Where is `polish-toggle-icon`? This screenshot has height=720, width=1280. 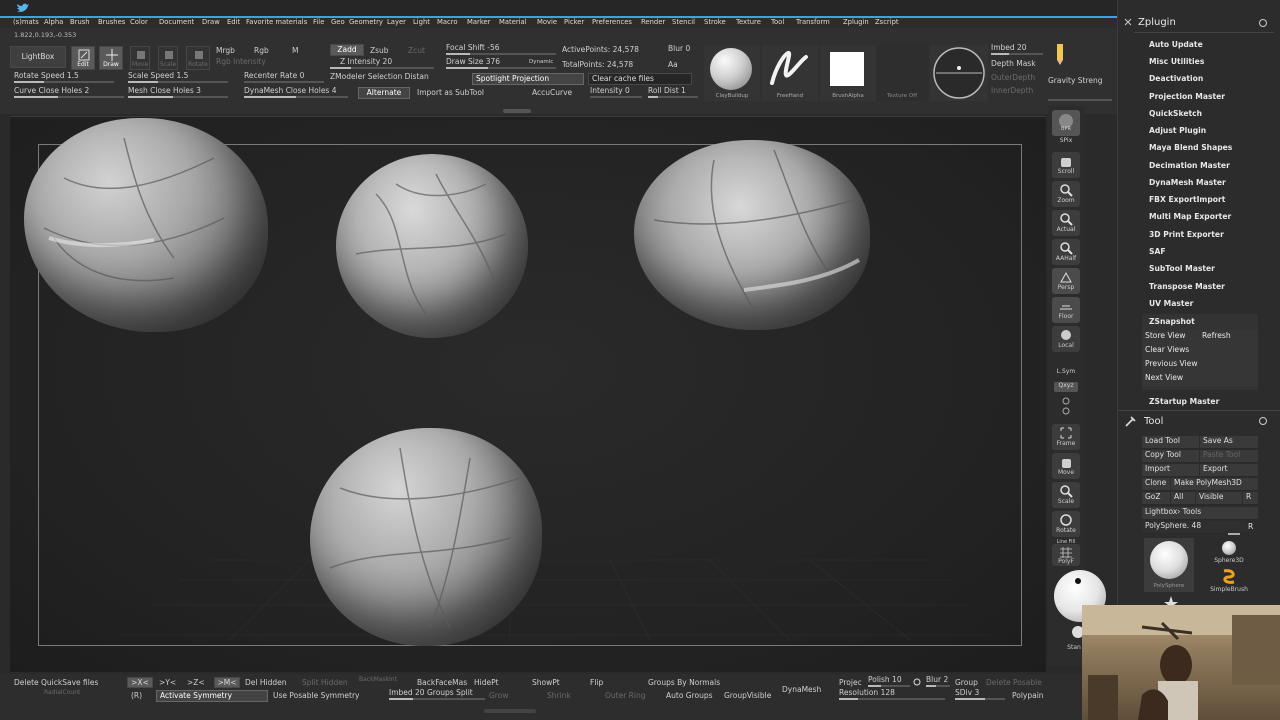
polish-toggle-icon is located at coordinates (917, 682).